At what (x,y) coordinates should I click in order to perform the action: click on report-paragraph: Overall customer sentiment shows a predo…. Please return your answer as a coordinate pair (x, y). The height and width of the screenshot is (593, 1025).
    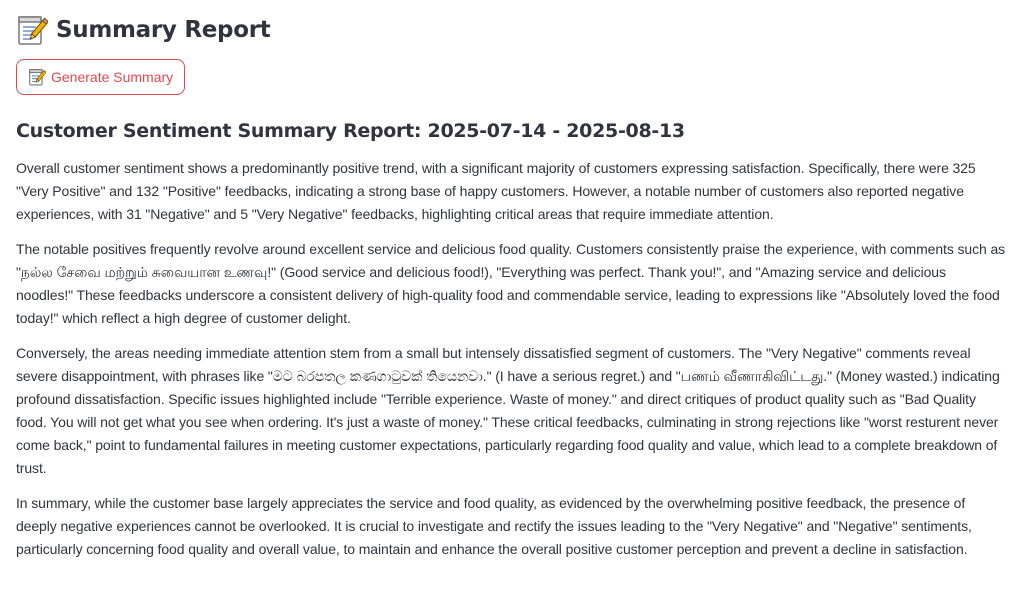
    Looking at the image, I should click on (496, 191).